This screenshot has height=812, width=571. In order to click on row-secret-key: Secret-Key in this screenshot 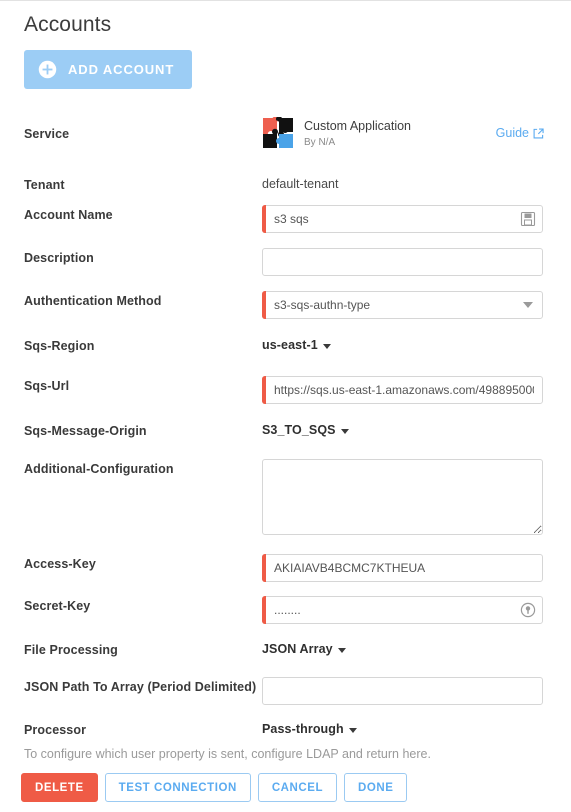, I will do `click(285, 618)`.